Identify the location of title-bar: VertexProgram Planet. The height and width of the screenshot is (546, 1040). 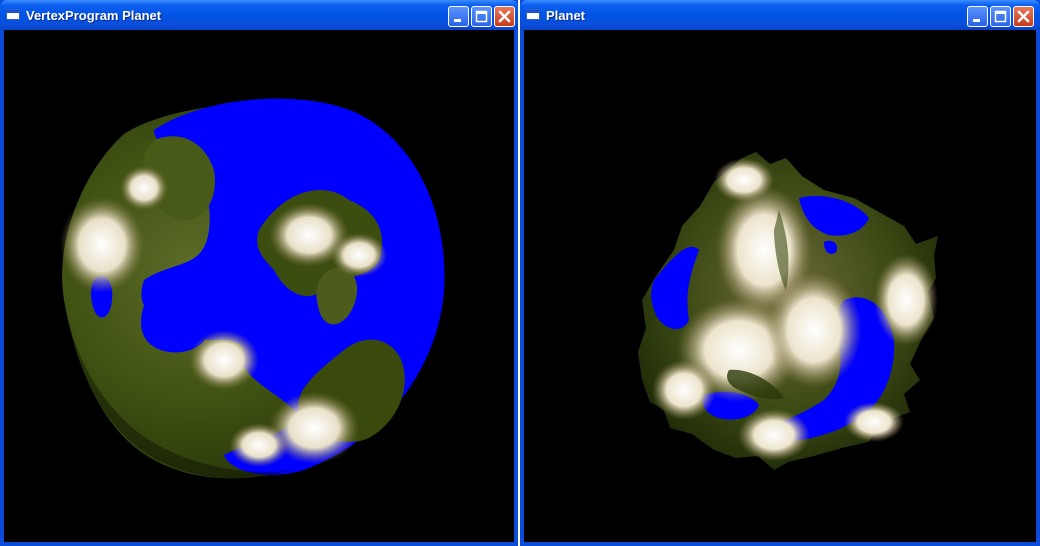
(259, 15).